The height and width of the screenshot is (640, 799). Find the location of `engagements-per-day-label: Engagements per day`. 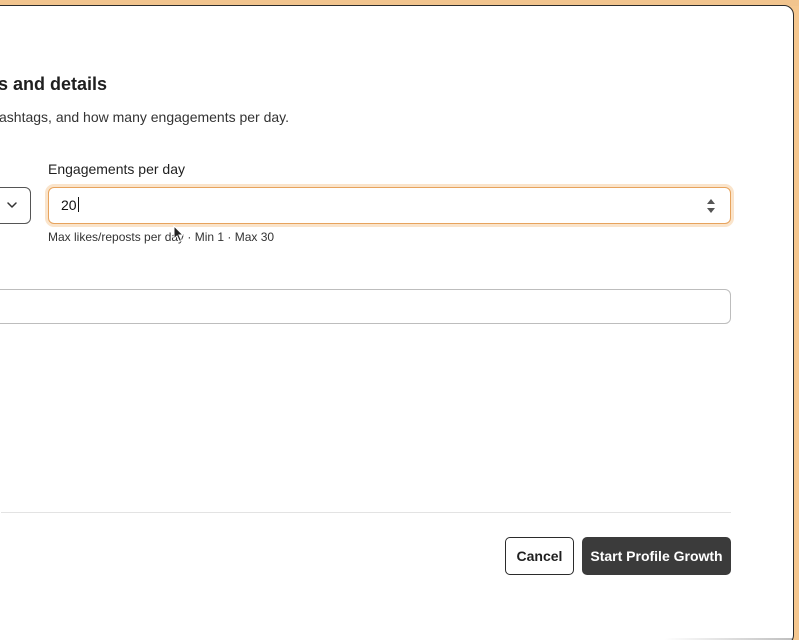

engagements-per-day-label: Engagements per day is located at coordinates (116, 169).